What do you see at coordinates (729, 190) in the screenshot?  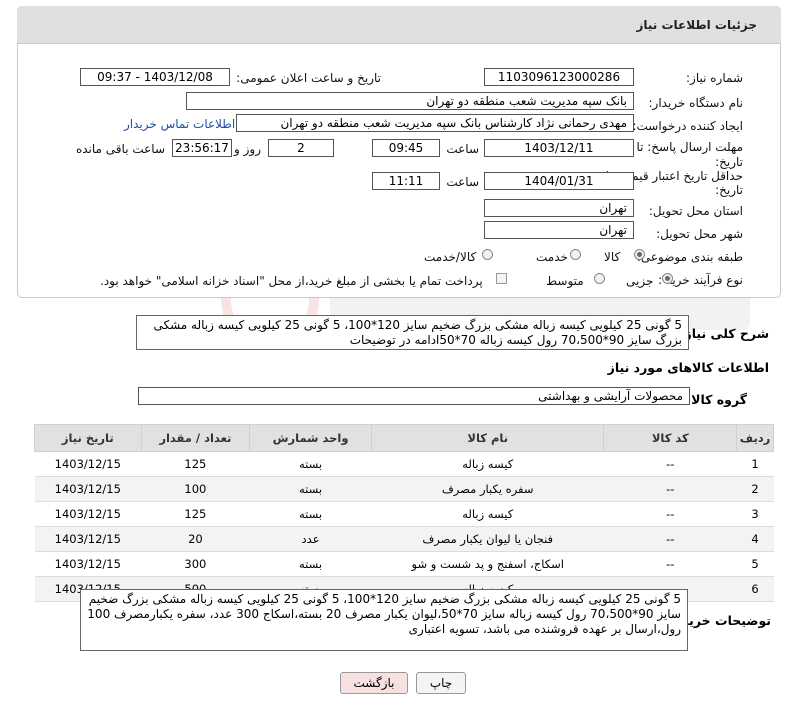 I see `min-validity-date-label: تاریخ:` at bounding box center [729, 190].